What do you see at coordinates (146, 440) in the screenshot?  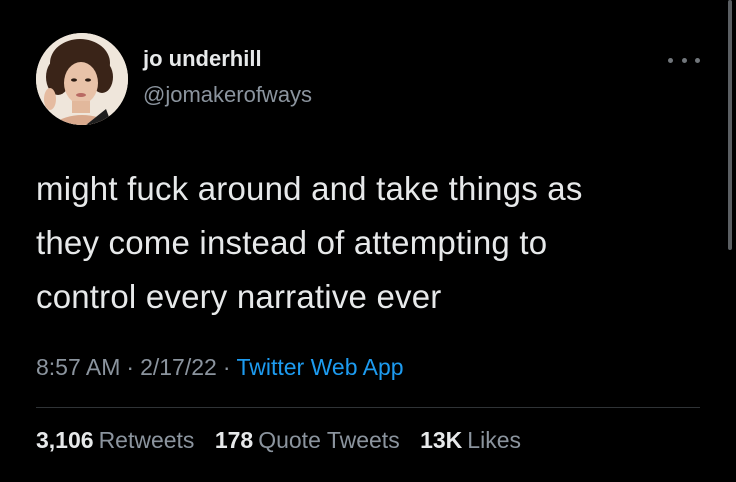 I see `retweets-label: Retweets` at bounding box center [146, 440].